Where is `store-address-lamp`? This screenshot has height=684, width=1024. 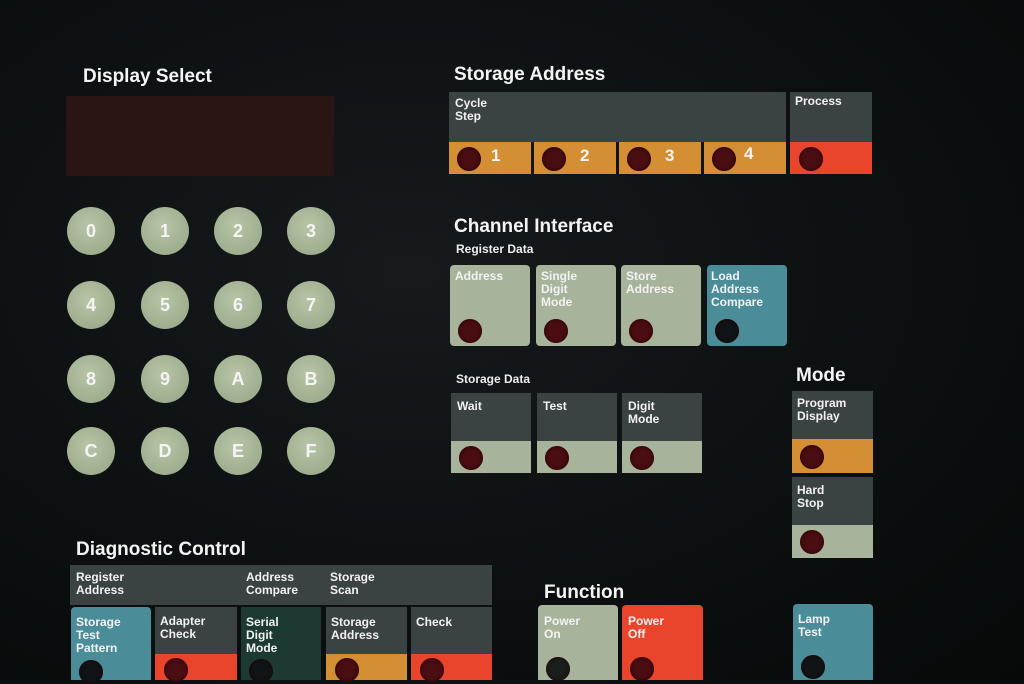 store-address-lamp is located at coordinates (641, 331).